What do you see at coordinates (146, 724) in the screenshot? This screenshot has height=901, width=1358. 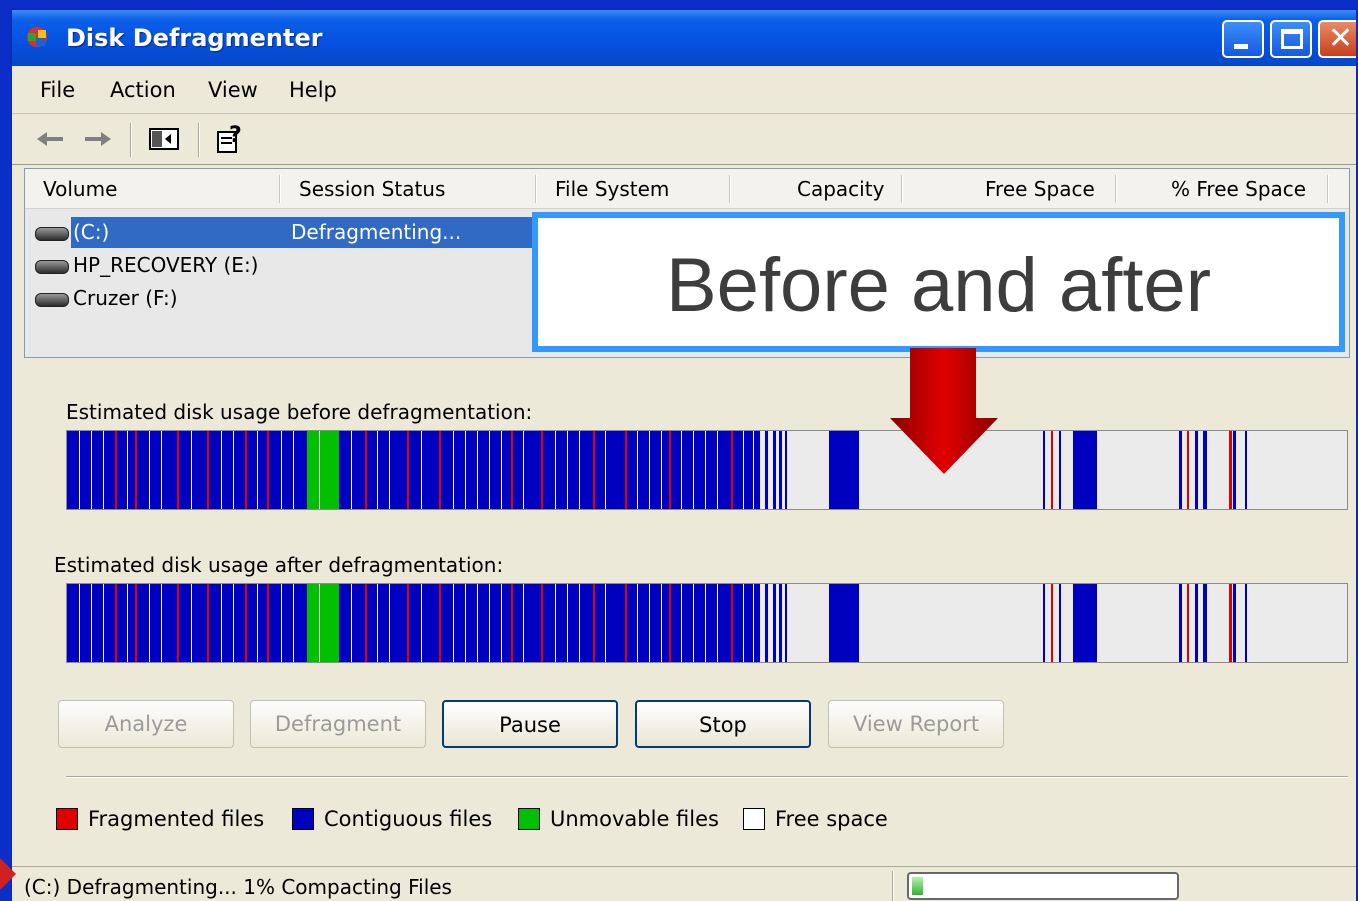 I see `analyze-button: Analyze` at bounding box center [146, 724].